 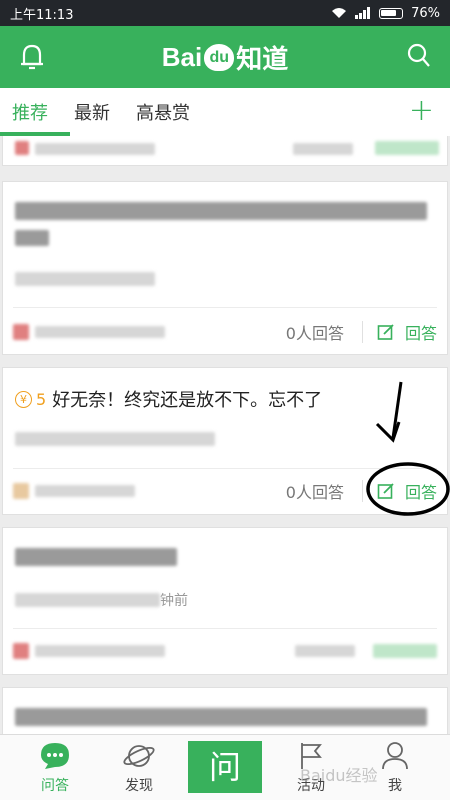 I want to click on user-icon, so click(x=395, y=756).